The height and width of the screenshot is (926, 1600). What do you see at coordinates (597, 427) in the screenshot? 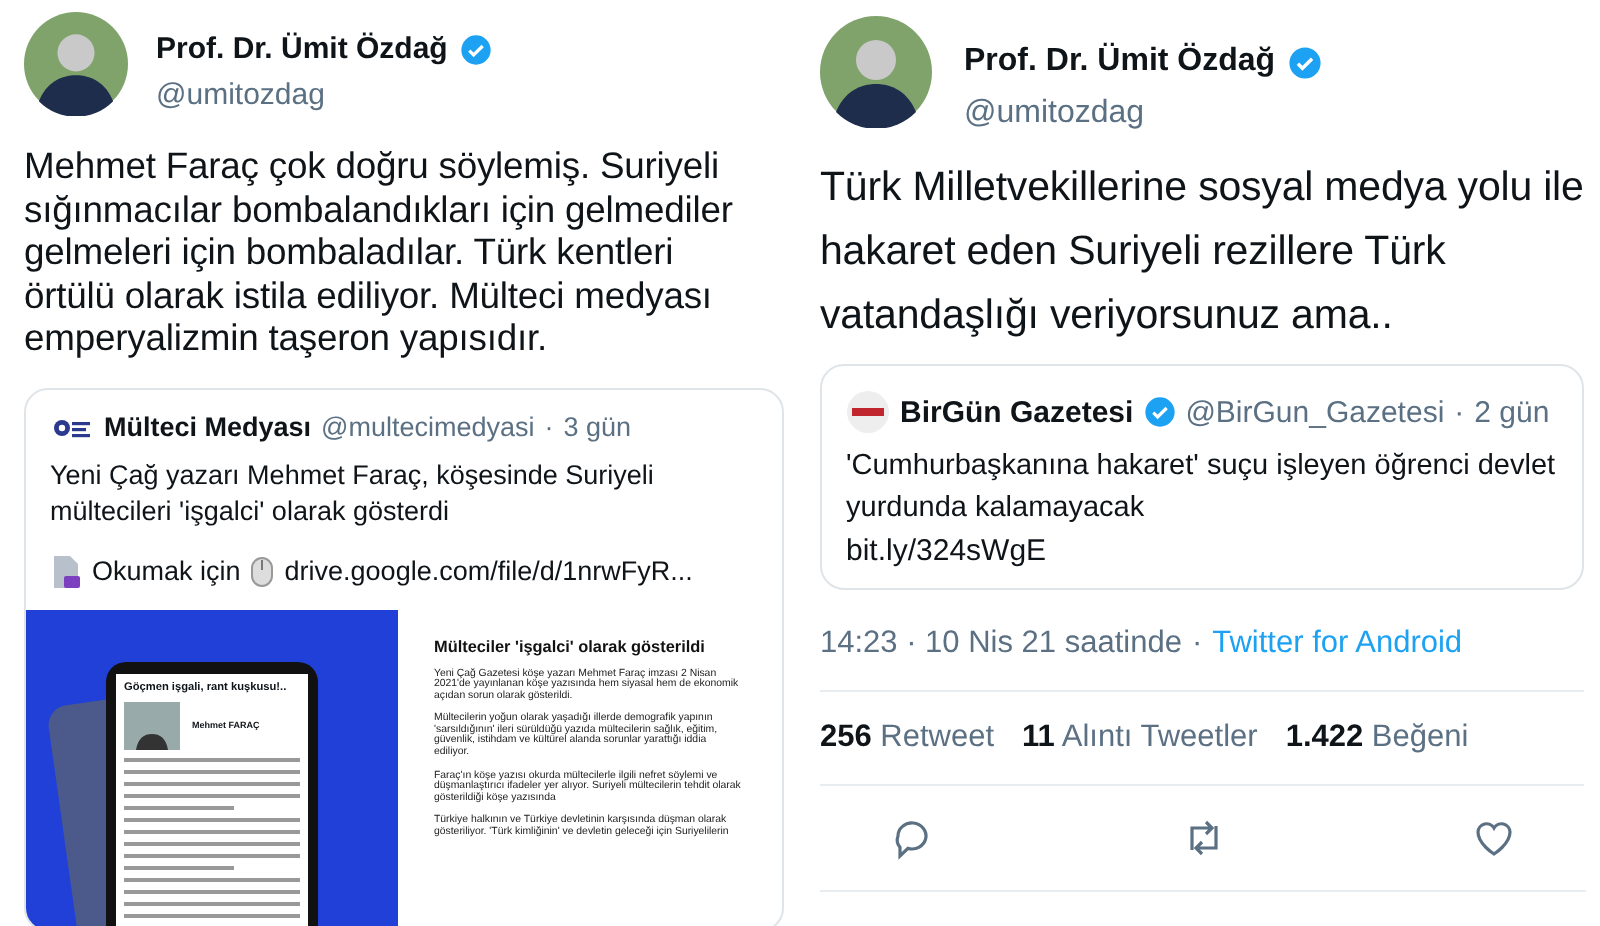
I see `quoted-time: 3 gün` at bounding box center [597, 427].